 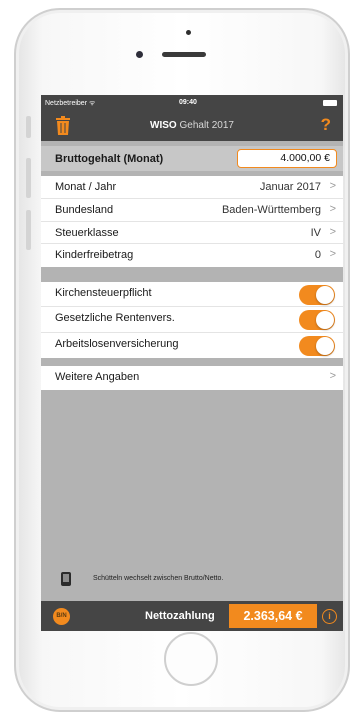 What do you see at coordinates (163, 125) in the screenshot?
I see `app-title-brand: WISO` at bounding box center [163, 125].